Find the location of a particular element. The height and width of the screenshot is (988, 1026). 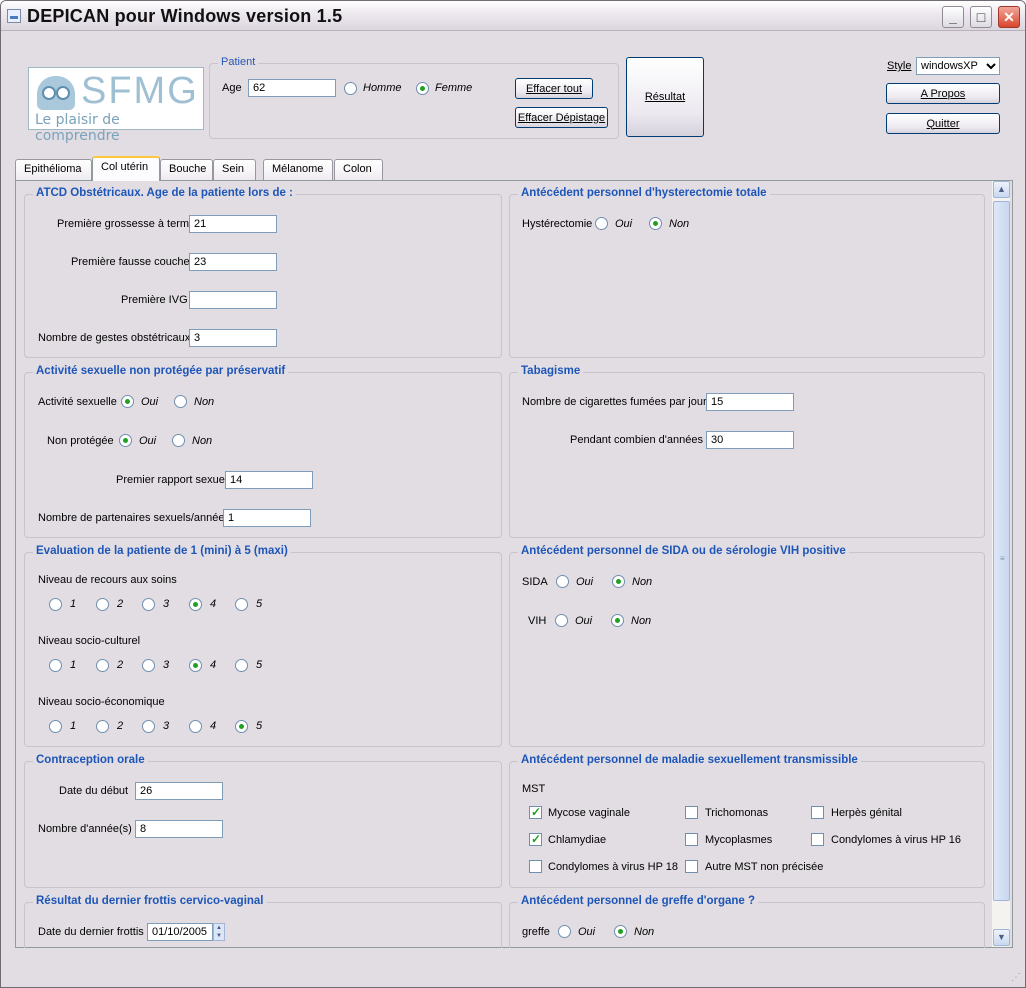

mst-label-mycose: Mycose vaginale is located at coordinates (589, 813).